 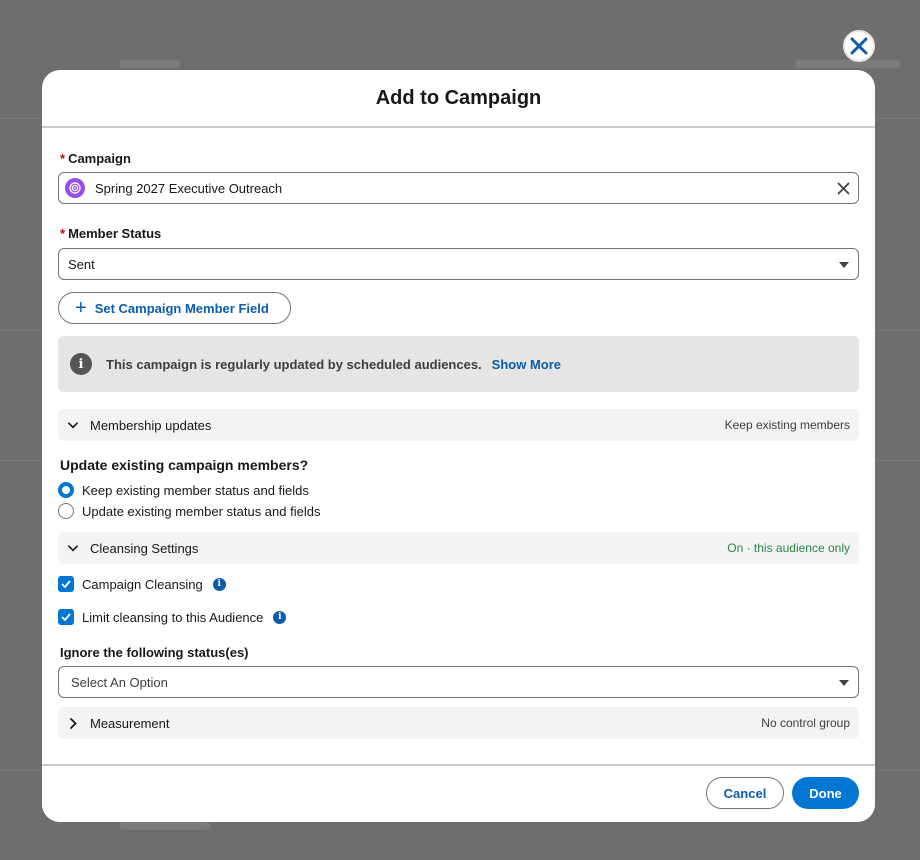 What do you see at coordinates (195, 490) in the screenshot?
I see `radio-label: Keep existing member status and fields` at bounding box center [195, 490].